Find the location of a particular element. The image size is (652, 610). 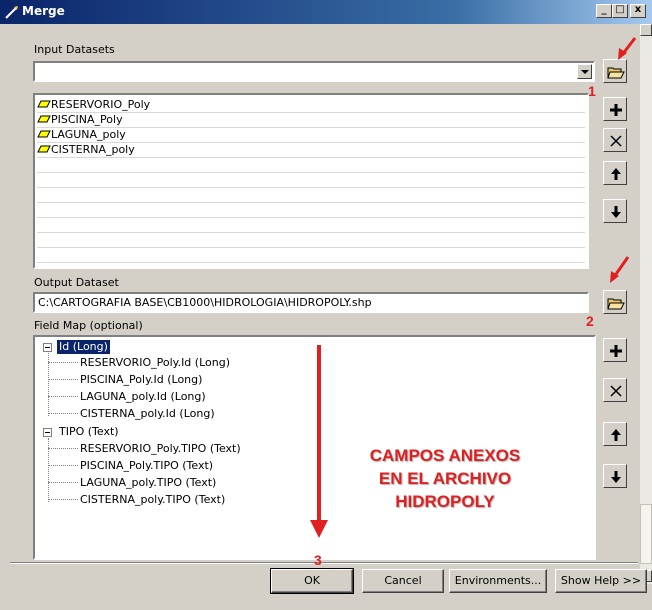

annotation-text: CAMPOS ANEXOS EN EL ARCHIVO HIDROPOLY is located at coordinates (445, 478).